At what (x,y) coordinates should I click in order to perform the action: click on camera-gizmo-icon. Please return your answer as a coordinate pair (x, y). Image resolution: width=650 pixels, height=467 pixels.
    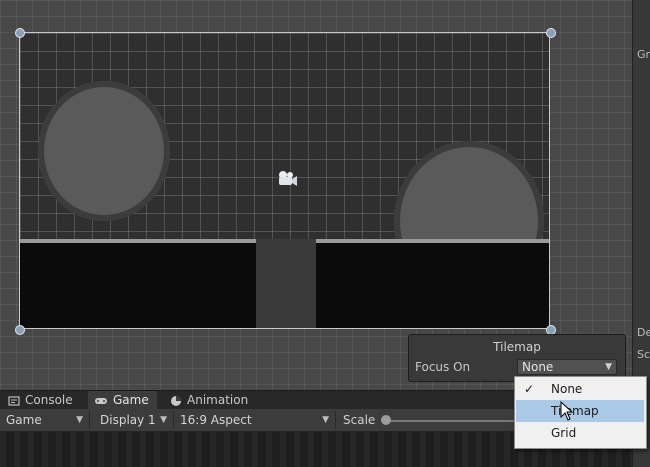
    Looking at the image, I should click on (286, 179).